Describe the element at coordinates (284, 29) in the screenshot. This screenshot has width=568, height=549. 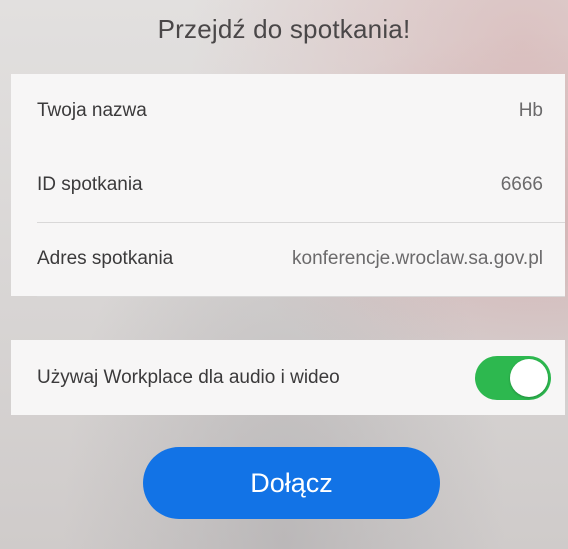
I see `page-title: Przejdź do spotkania!` at that location.